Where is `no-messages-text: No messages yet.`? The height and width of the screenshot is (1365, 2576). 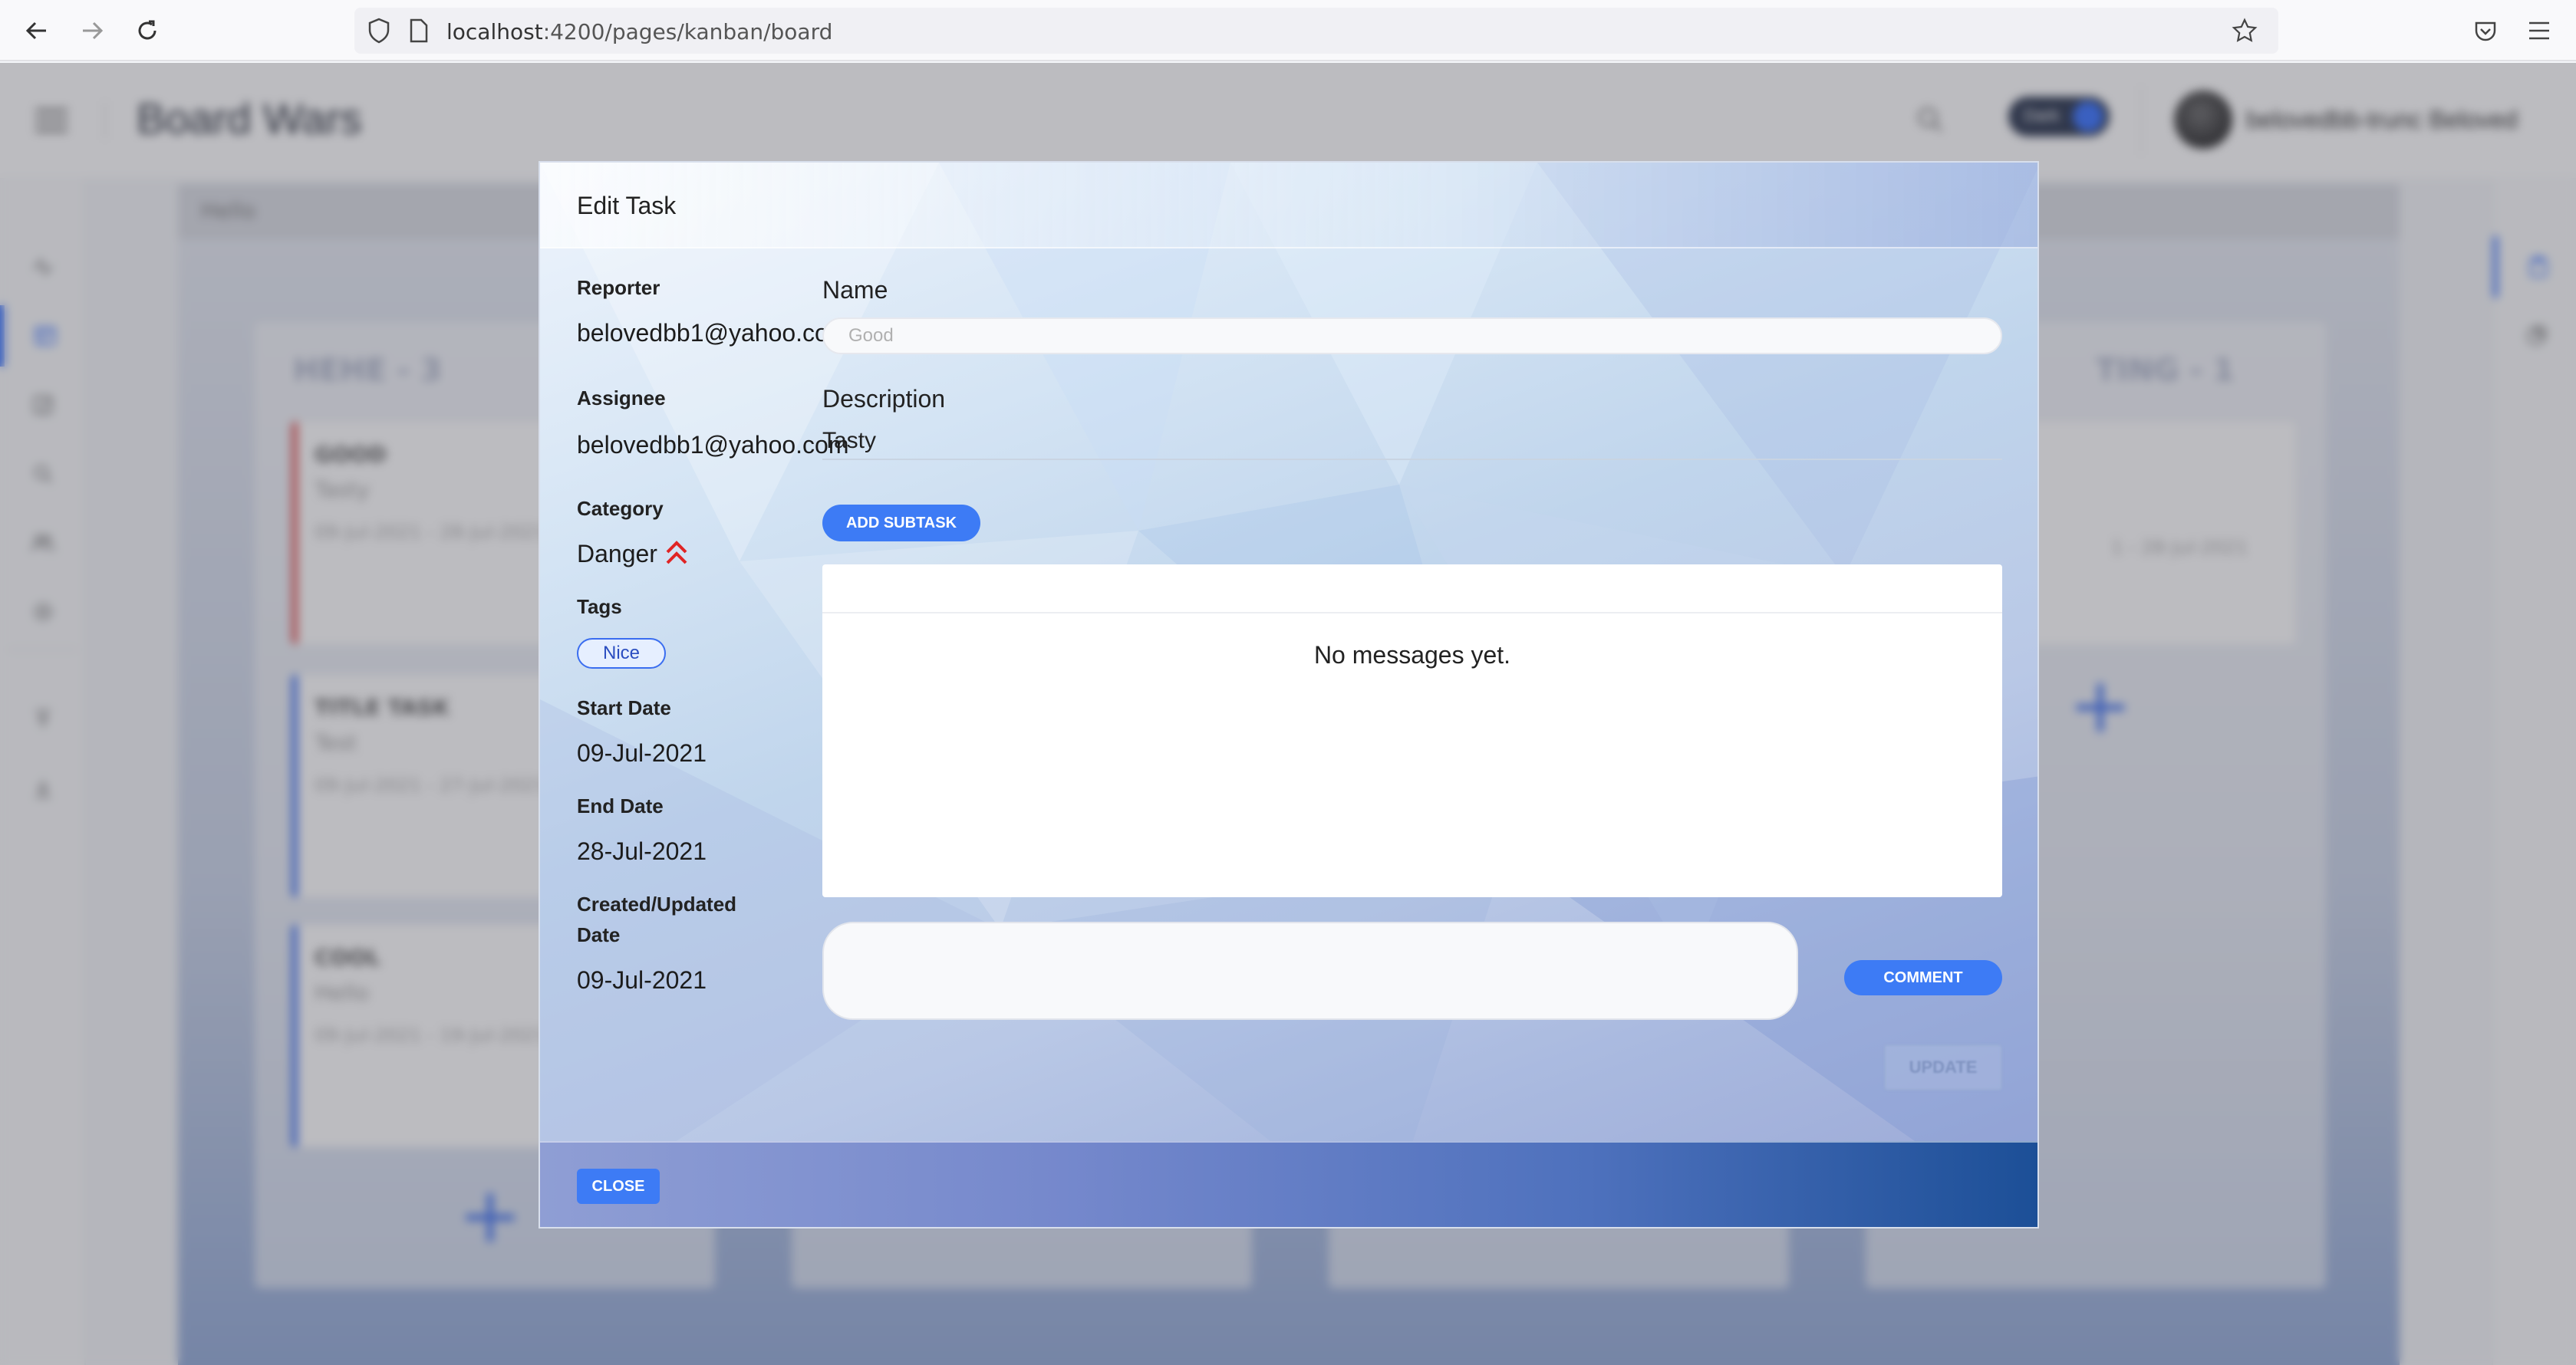 no-messages-text: No messages yet. is located at coordinates (1412, 655).